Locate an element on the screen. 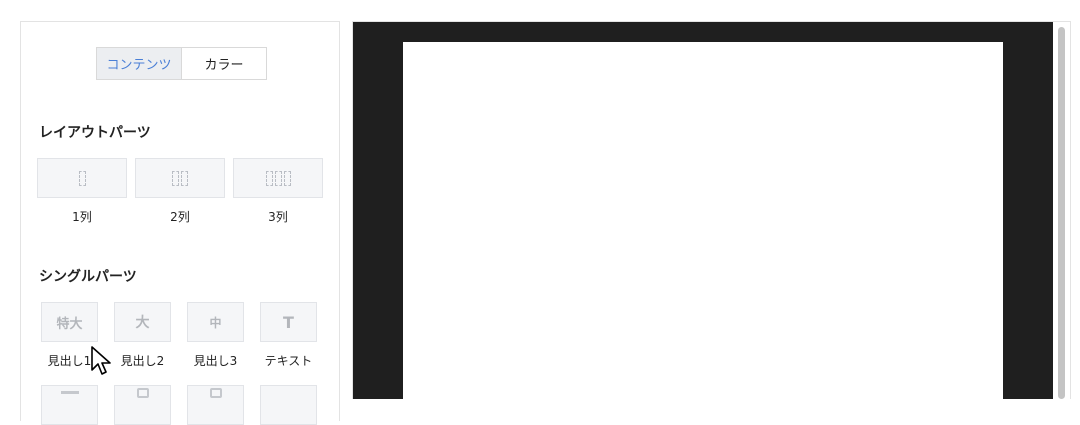  mouse-cursor-icon is located at coordinates (101, 360).